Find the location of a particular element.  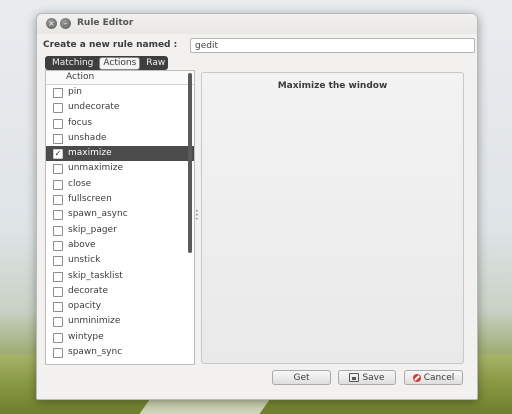

list-item: unshade is located at coordinates (120, 138).